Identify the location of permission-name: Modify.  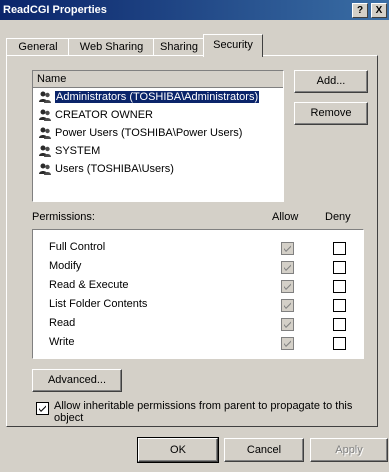
(65, 266).